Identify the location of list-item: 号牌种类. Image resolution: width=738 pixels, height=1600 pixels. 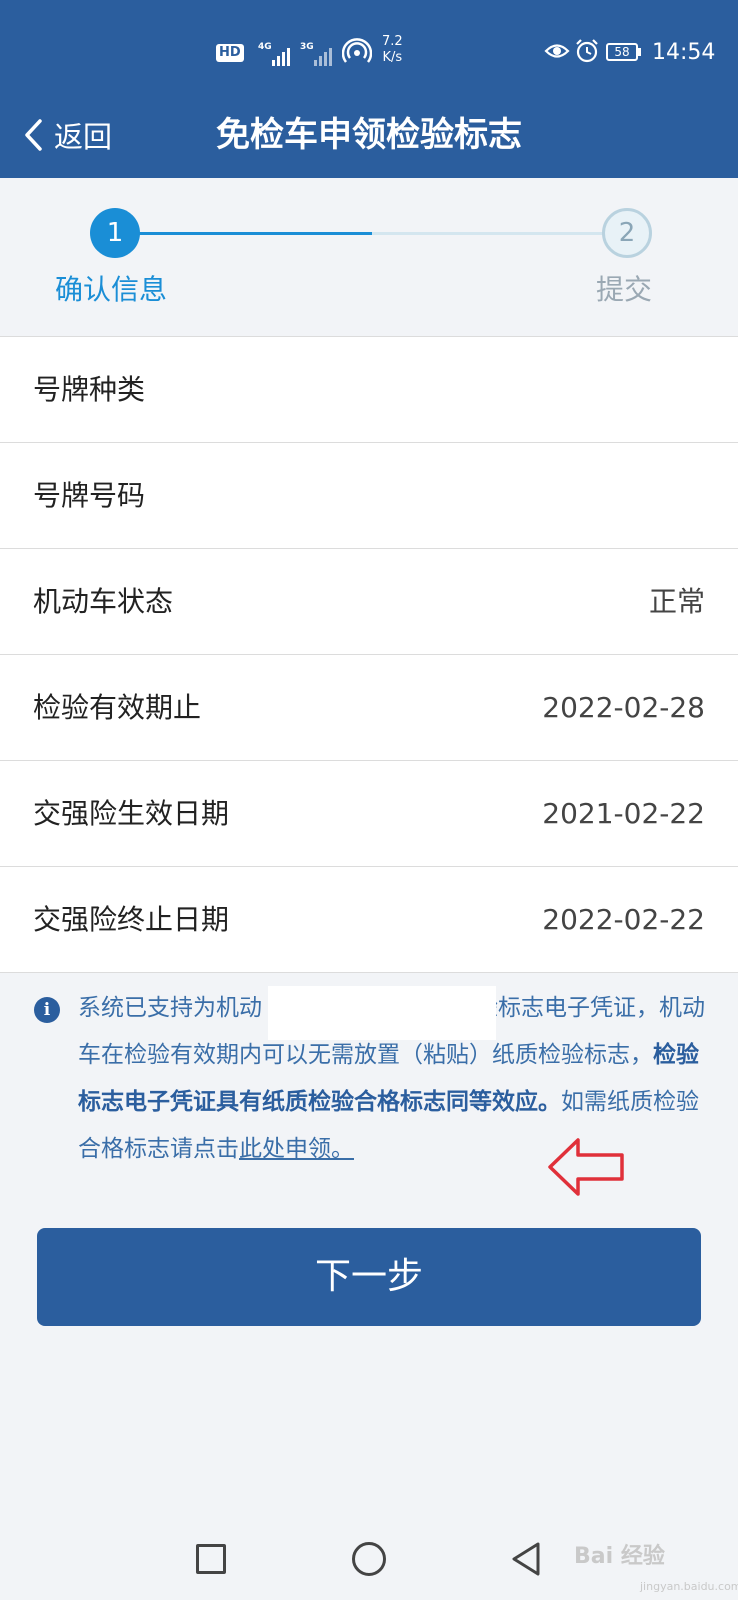
(369, 390).